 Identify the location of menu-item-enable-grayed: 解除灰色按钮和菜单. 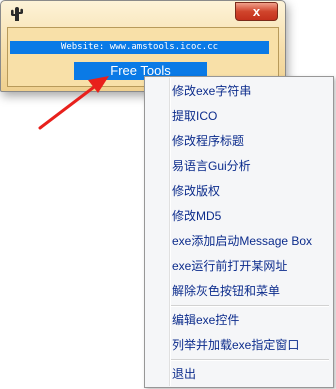
(250, 291).